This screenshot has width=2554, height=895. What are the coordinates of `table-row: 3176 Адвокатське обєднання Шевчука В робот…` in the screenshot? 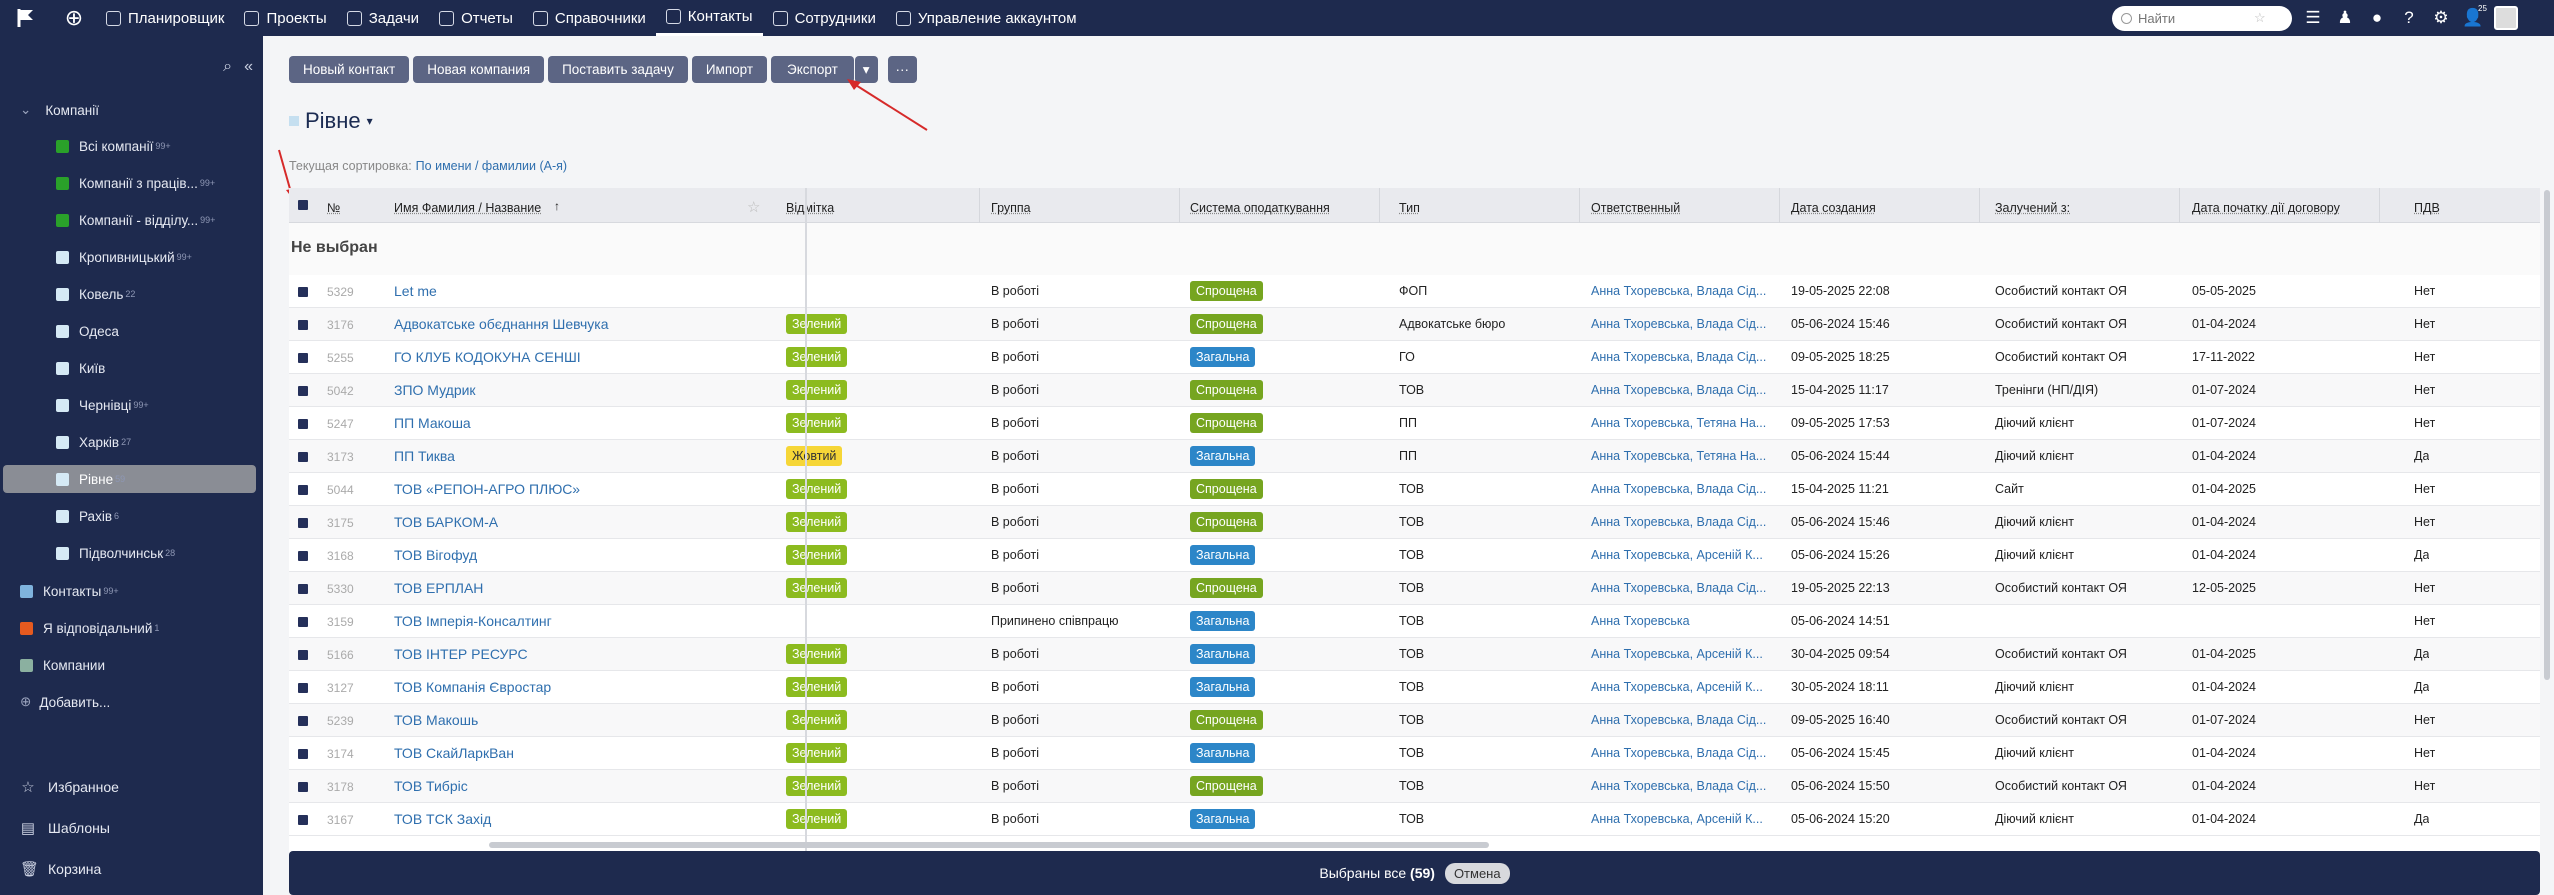 It's located at (1414, 324).